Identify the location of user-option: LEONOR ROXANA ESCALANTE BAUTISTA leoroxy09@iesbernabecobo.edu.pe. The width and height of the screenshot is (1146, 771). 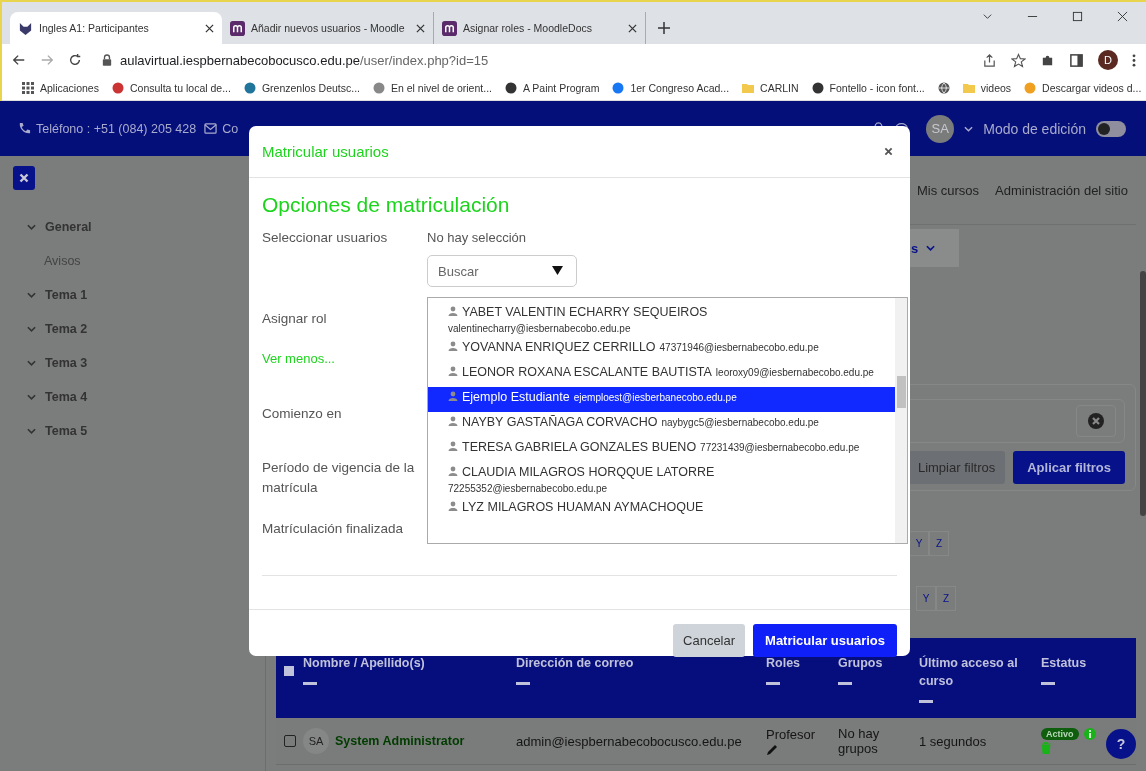
(661, 374).